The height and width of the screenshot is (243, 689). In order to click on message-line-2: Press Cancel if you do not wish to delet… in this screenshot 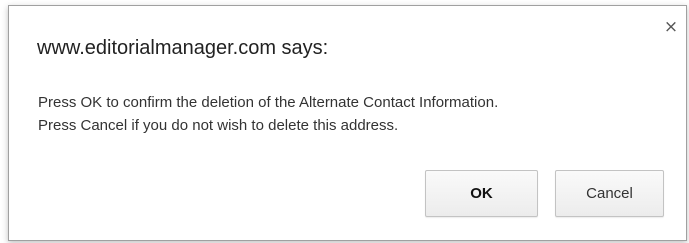, I will do `click(218, 125)`.